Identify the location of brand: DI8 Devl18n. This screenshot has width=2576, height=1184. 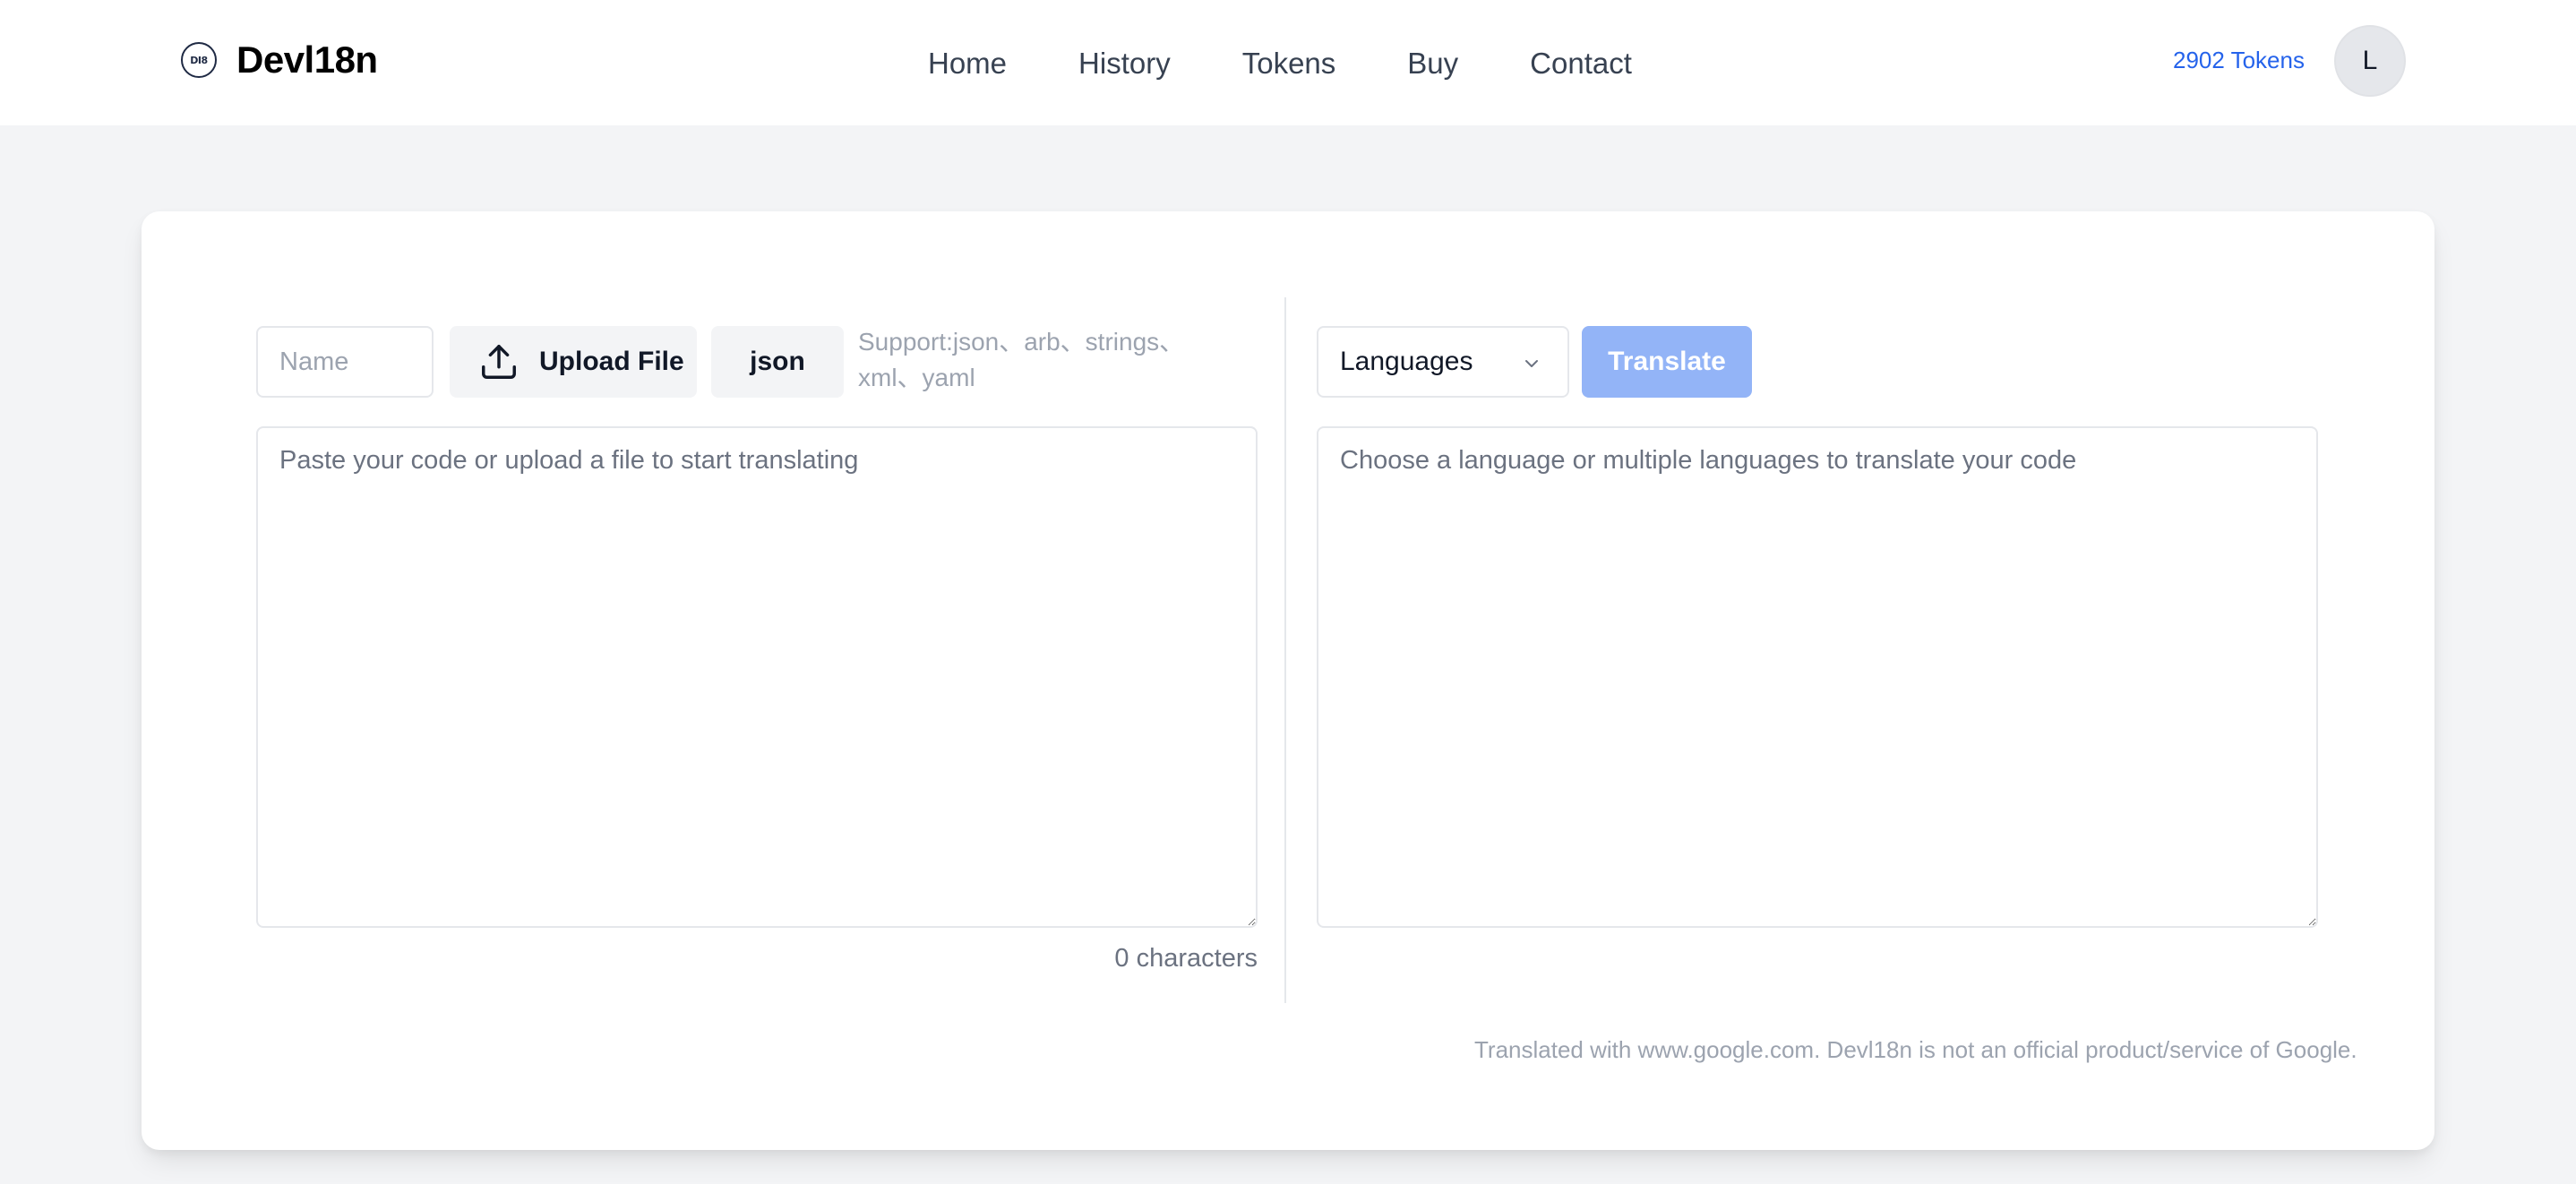
(279, 60).